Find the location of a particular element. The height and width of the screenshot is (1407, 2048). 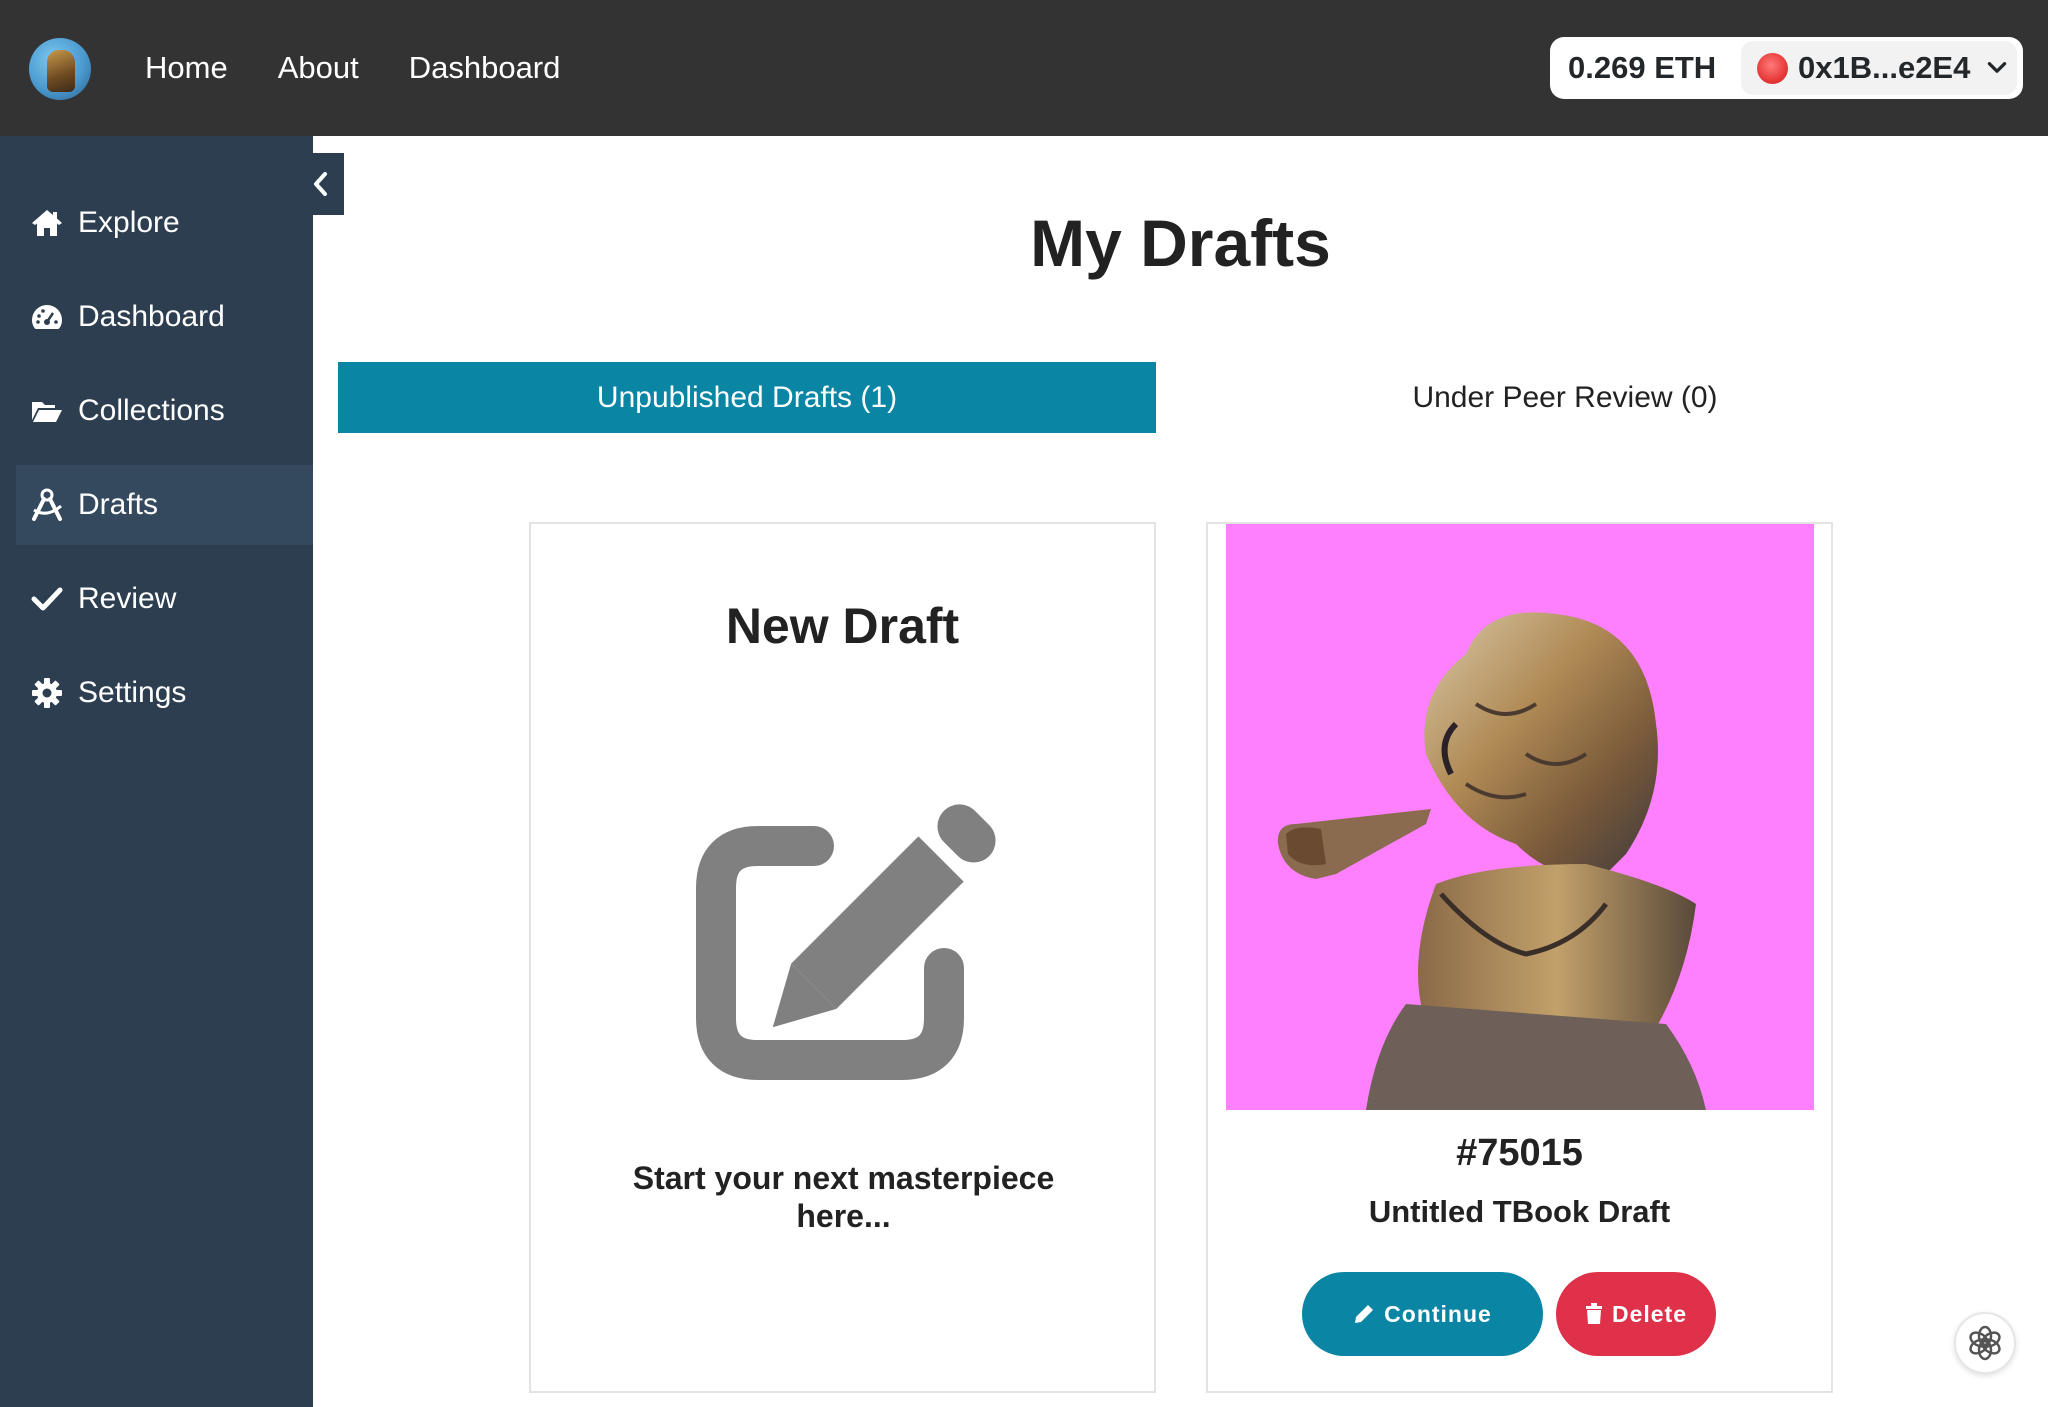

sidebar-item-label: Settings is located at coordinates (132, 692).